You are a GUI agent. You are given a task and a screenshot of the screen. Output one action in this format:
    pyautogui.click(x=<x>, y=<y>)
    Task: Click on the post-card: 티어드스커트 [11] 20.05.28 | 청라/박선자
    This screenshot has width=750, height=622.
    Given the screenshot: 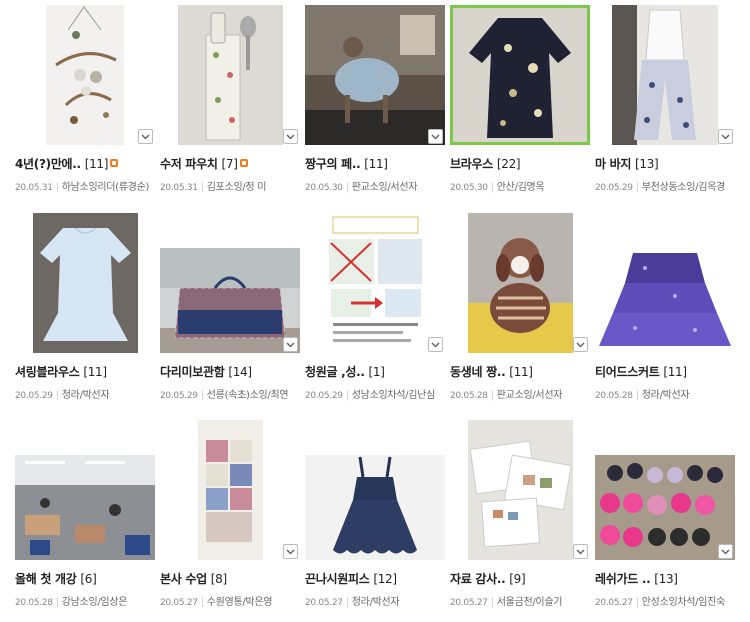 What is the action you would take?
    pyautogui.click(x=665, y=310)
    